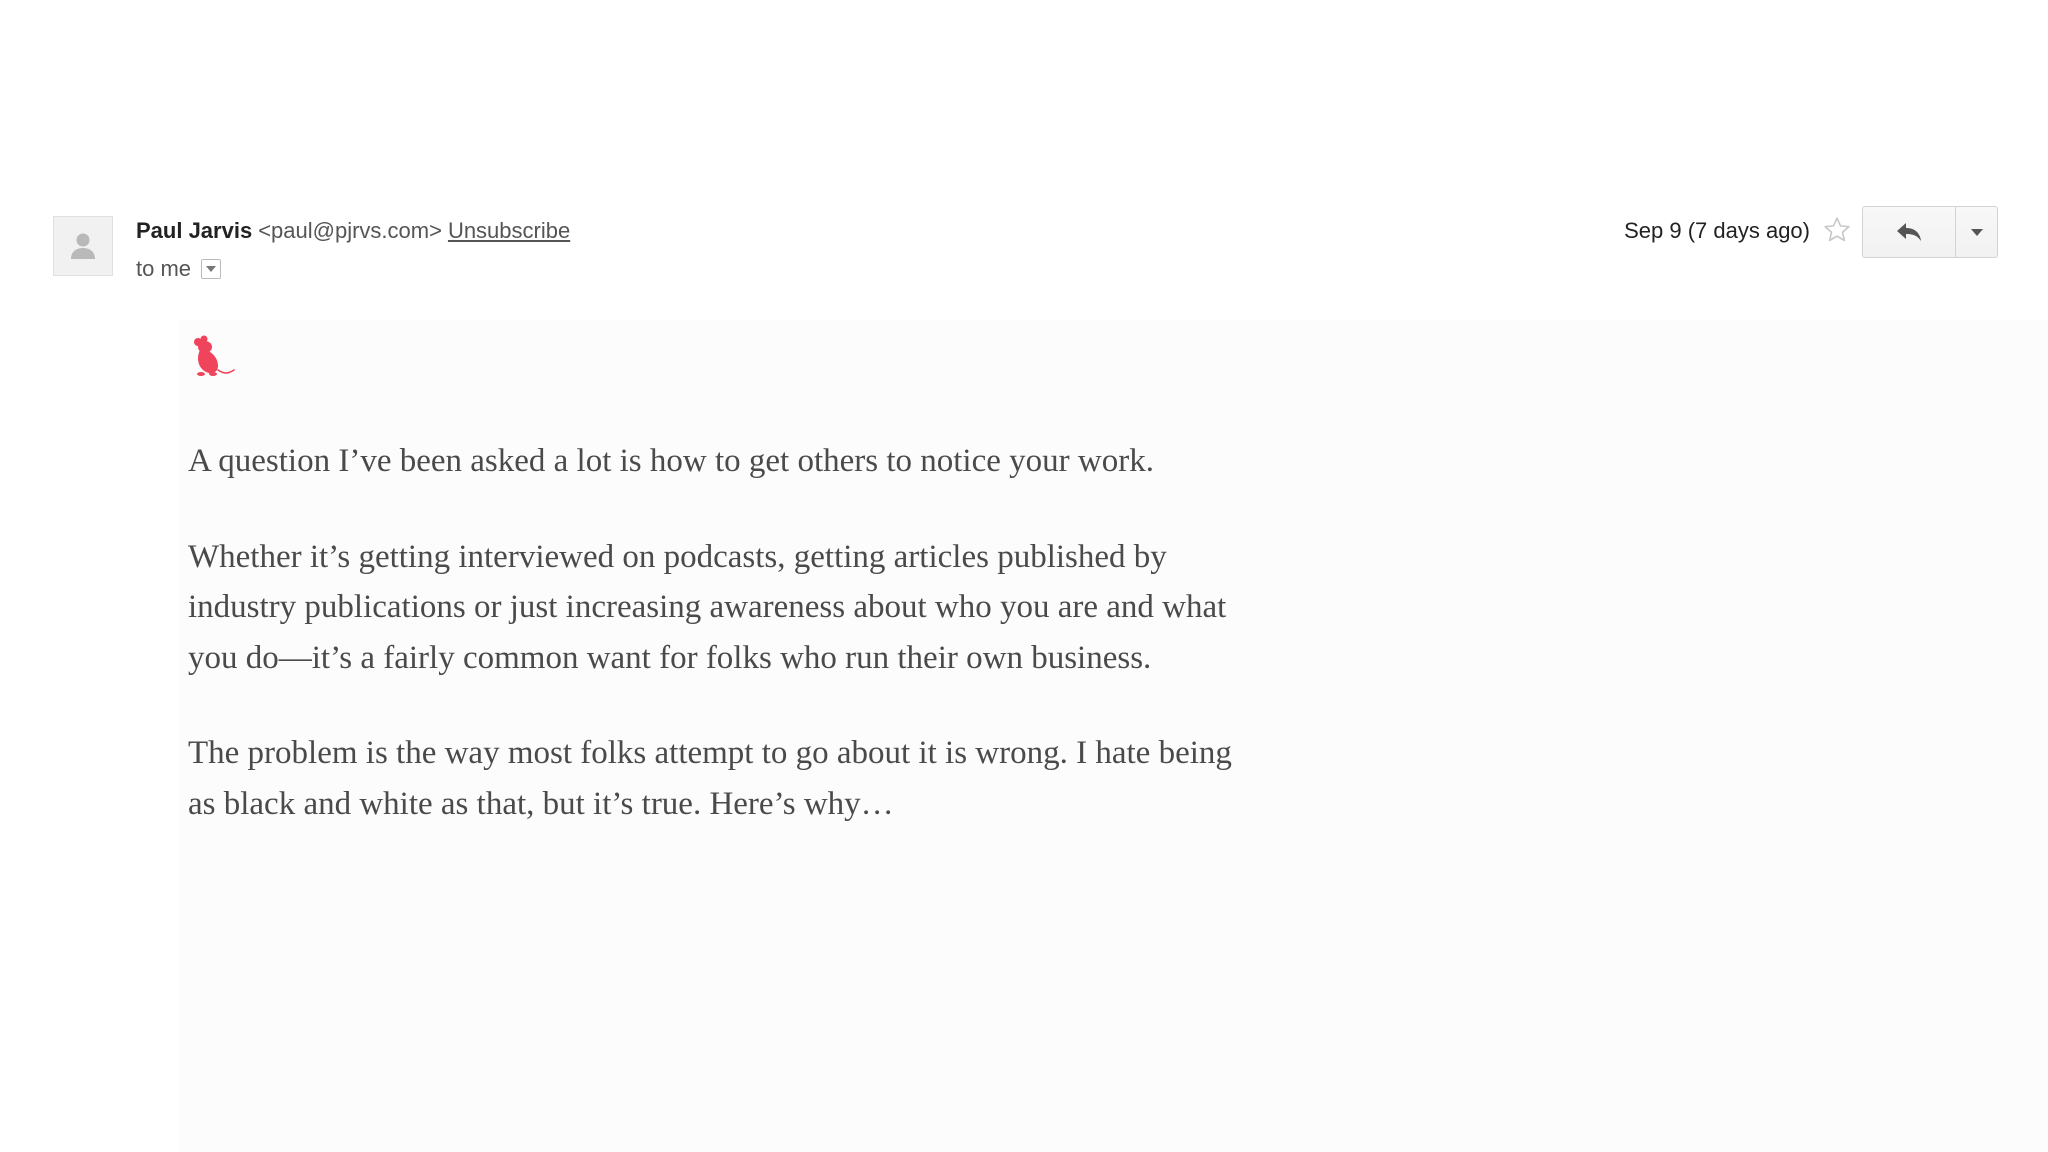  What do you see at coordinates (509, 230) in the screenshot?
I see `unsubscribe-link: Unsubscribe` at bounding box center [509, 230].